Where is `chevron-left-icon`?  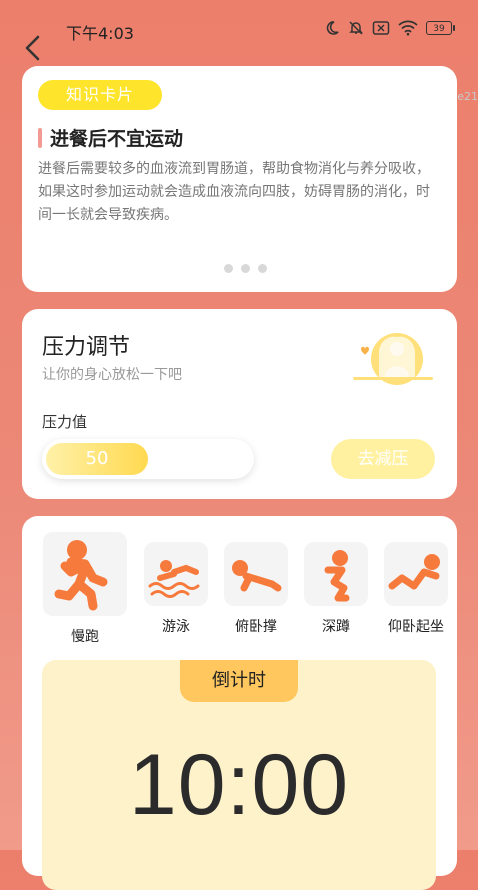 chevron-left-icon is located at coordinates (32, 48).